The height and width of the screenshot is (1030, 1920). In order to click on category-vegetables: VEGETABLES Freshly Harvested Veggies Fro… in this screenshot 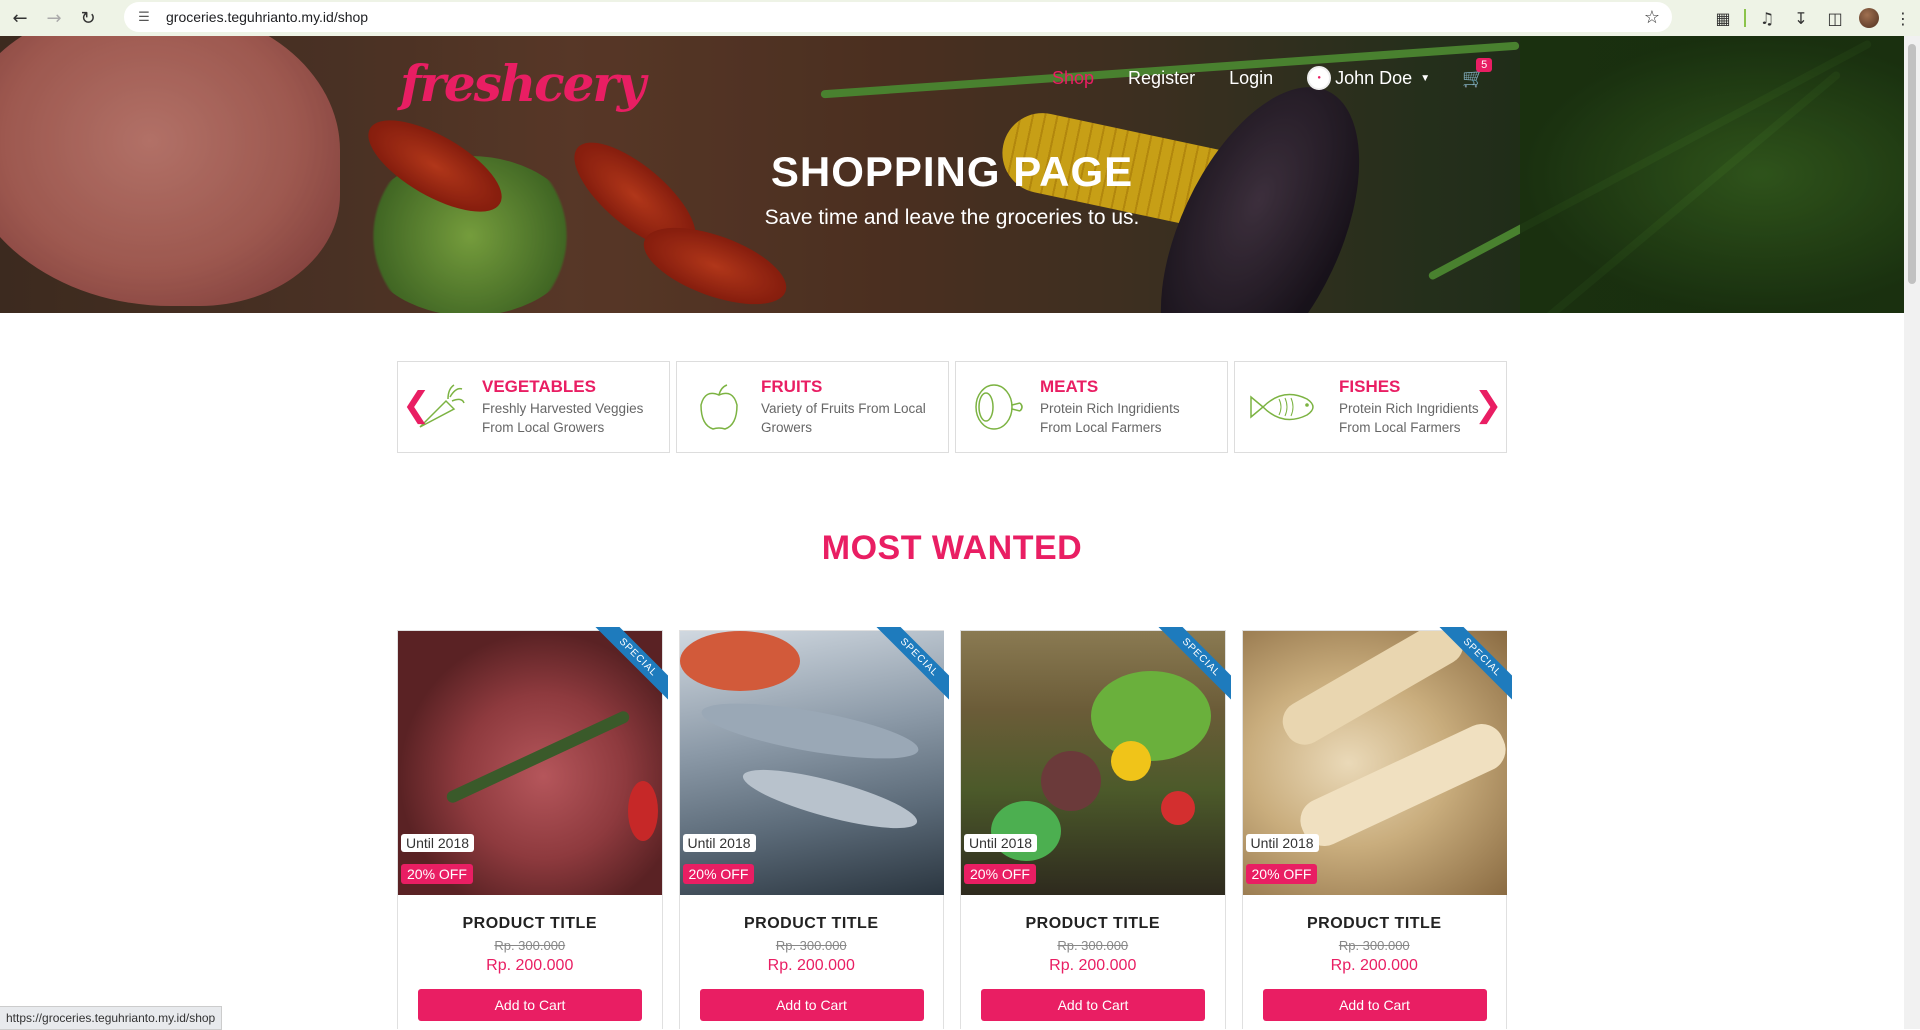, I will do `click(533, 407)`.